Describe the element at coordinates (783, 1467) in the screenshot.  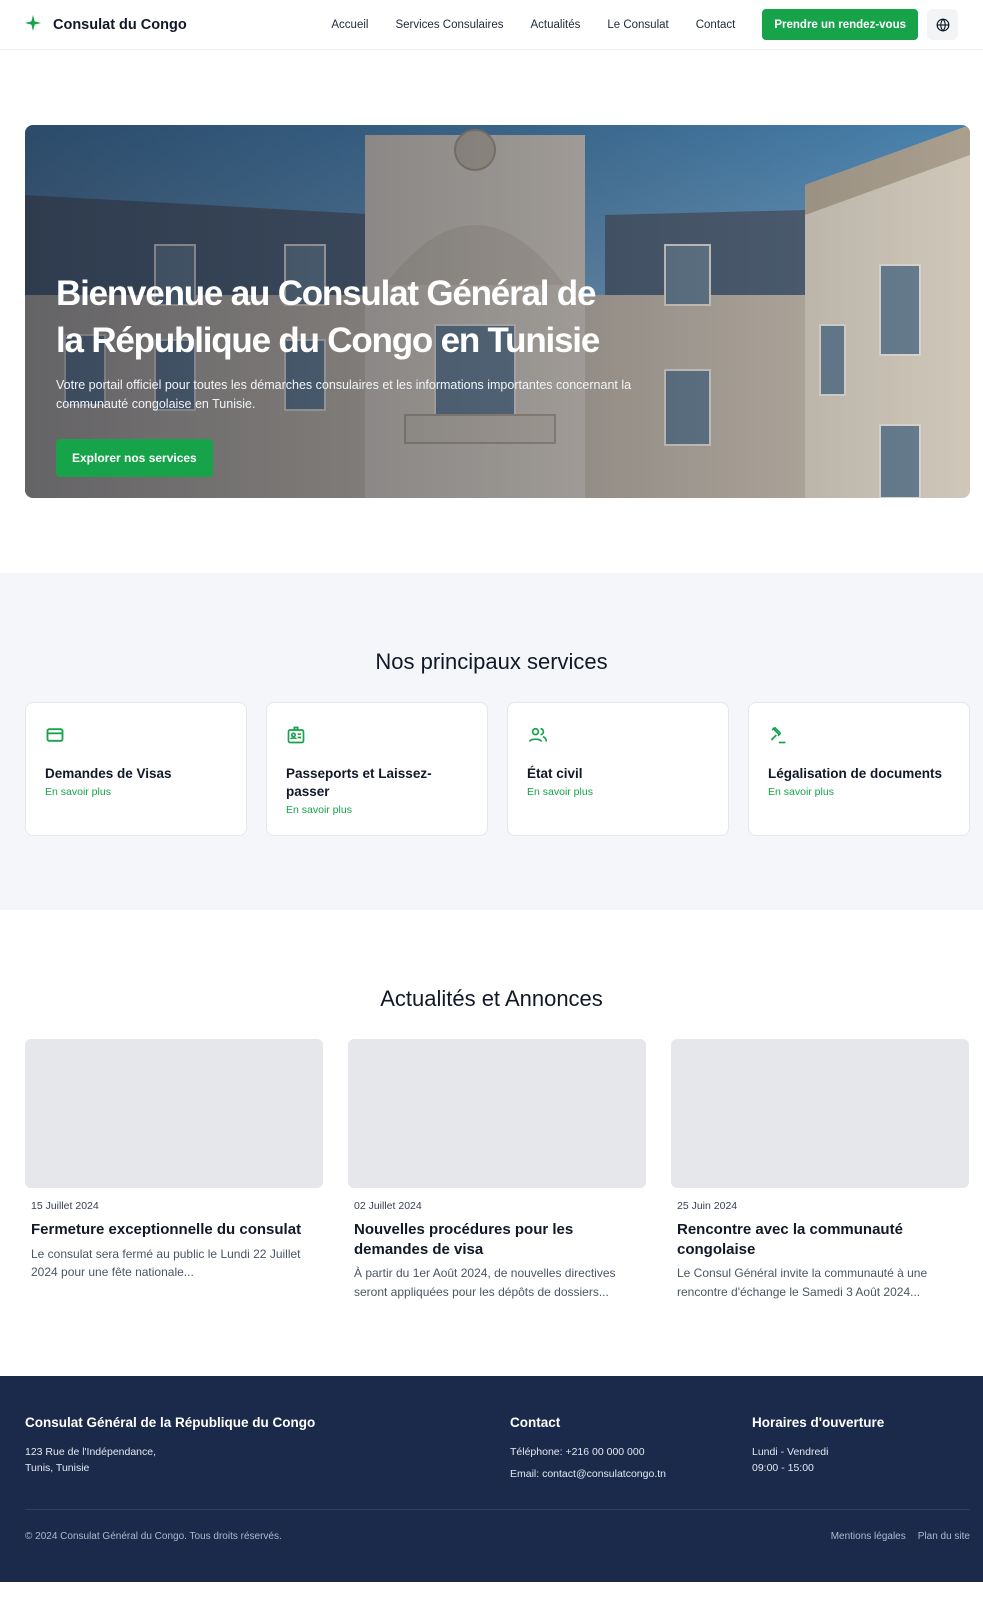
I see `footer-hours-time: 09:00 - 15:00` at that location.